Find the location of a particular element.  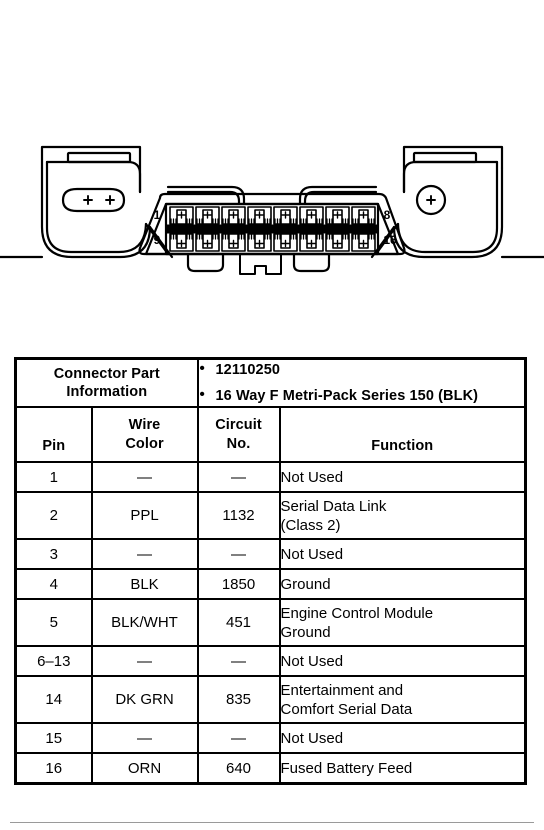

cell-function: Entertainment and Comfort Serial Data is located at coordinates (402, 699).